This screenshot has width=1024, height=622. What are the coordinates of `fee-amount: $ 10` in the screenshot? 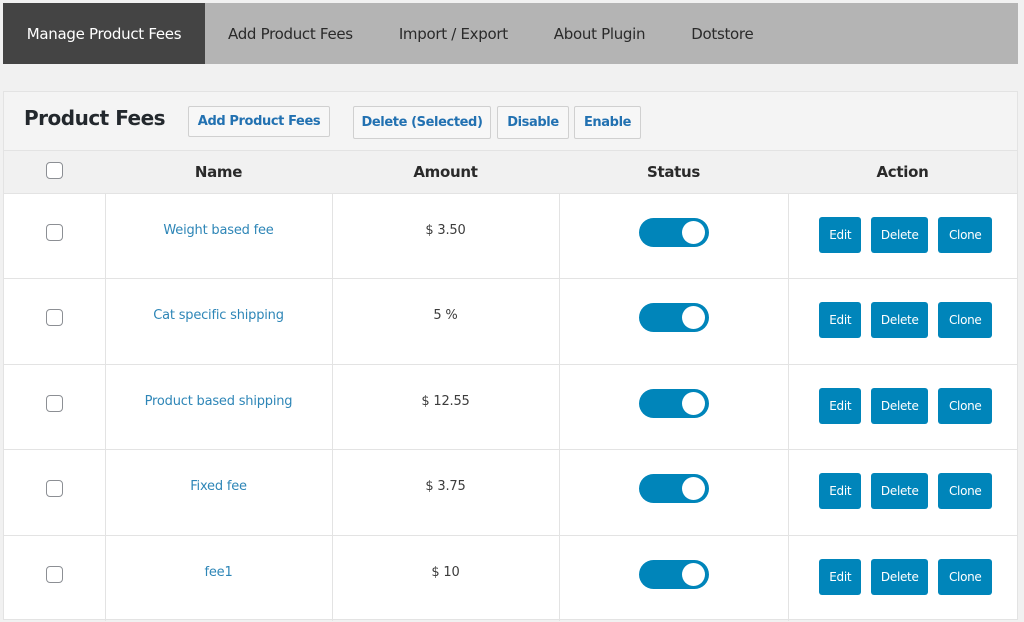 It's located at (445, 572).